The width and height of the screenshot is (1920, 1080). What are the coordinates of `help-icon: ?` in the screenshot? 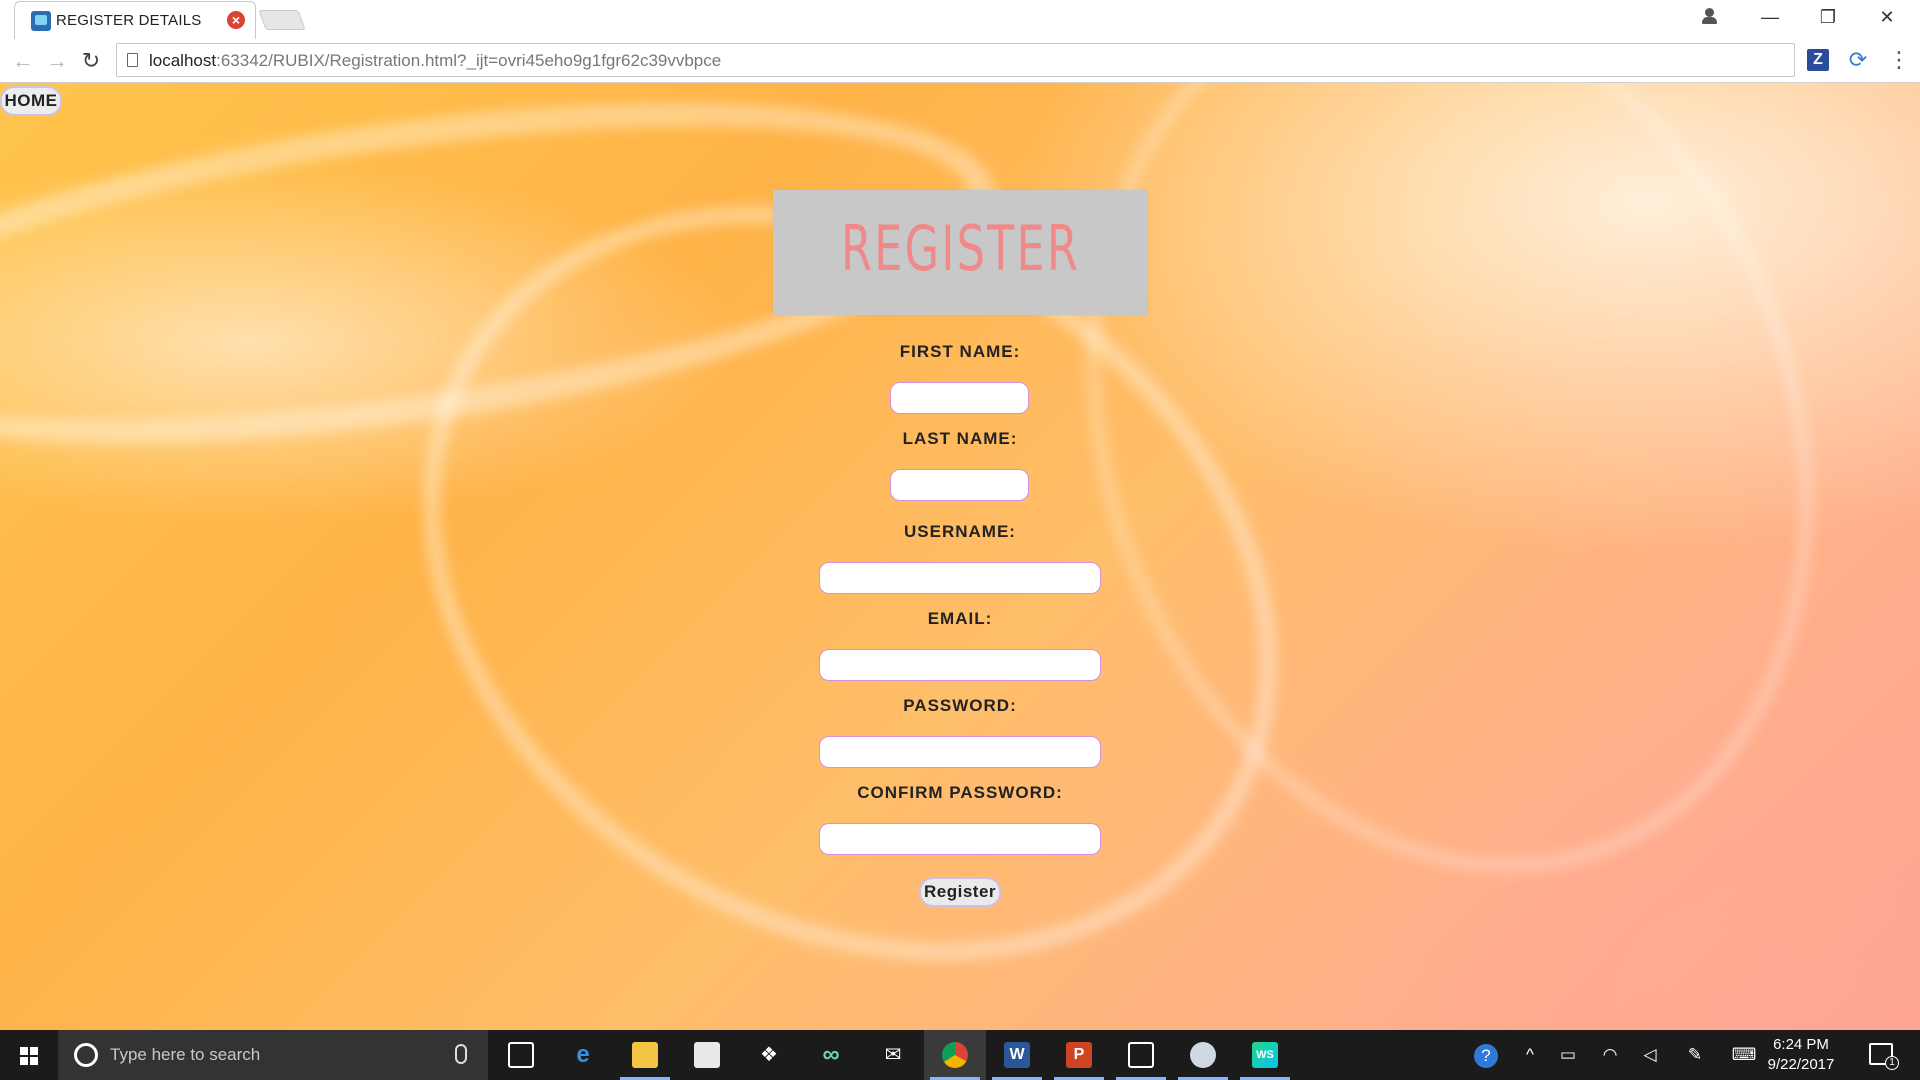 It's located at (1486, 1056).